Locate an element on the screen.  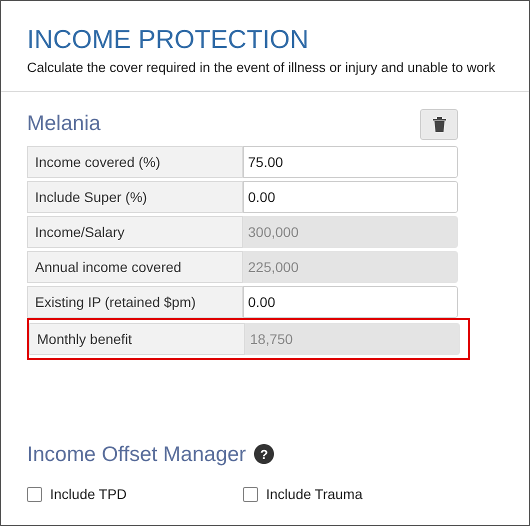
checkbox-label: Include Trauma is located at coordinates (314, 494).